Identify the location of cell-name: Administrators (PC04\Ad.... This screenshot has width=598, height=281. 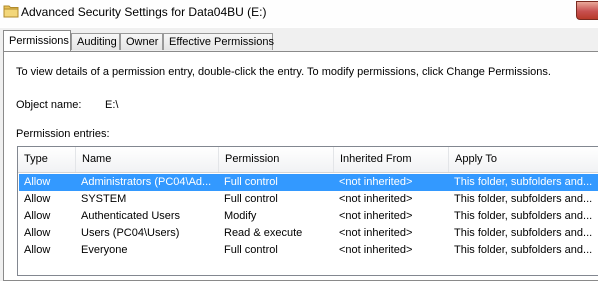
(146, 182).